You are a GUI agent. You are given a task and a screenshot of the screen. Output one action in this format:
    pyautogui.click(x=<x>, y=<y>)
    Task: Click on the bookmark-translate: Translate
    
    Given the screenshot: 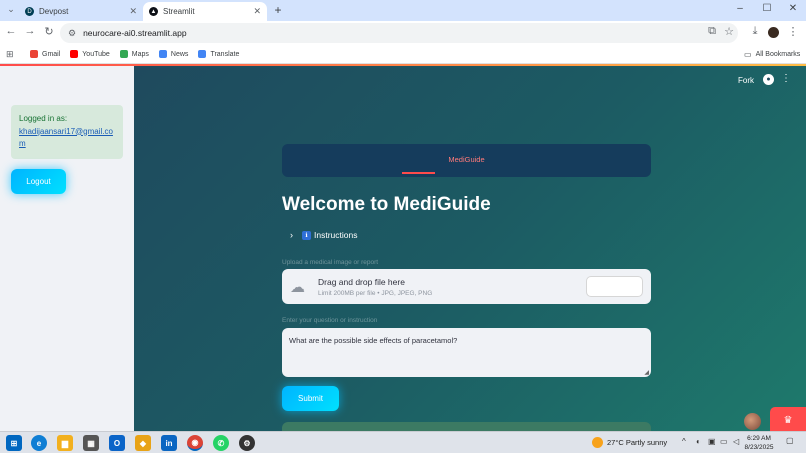 What is the action you would take?
    pyautogui.click(x=218, y=54)
    